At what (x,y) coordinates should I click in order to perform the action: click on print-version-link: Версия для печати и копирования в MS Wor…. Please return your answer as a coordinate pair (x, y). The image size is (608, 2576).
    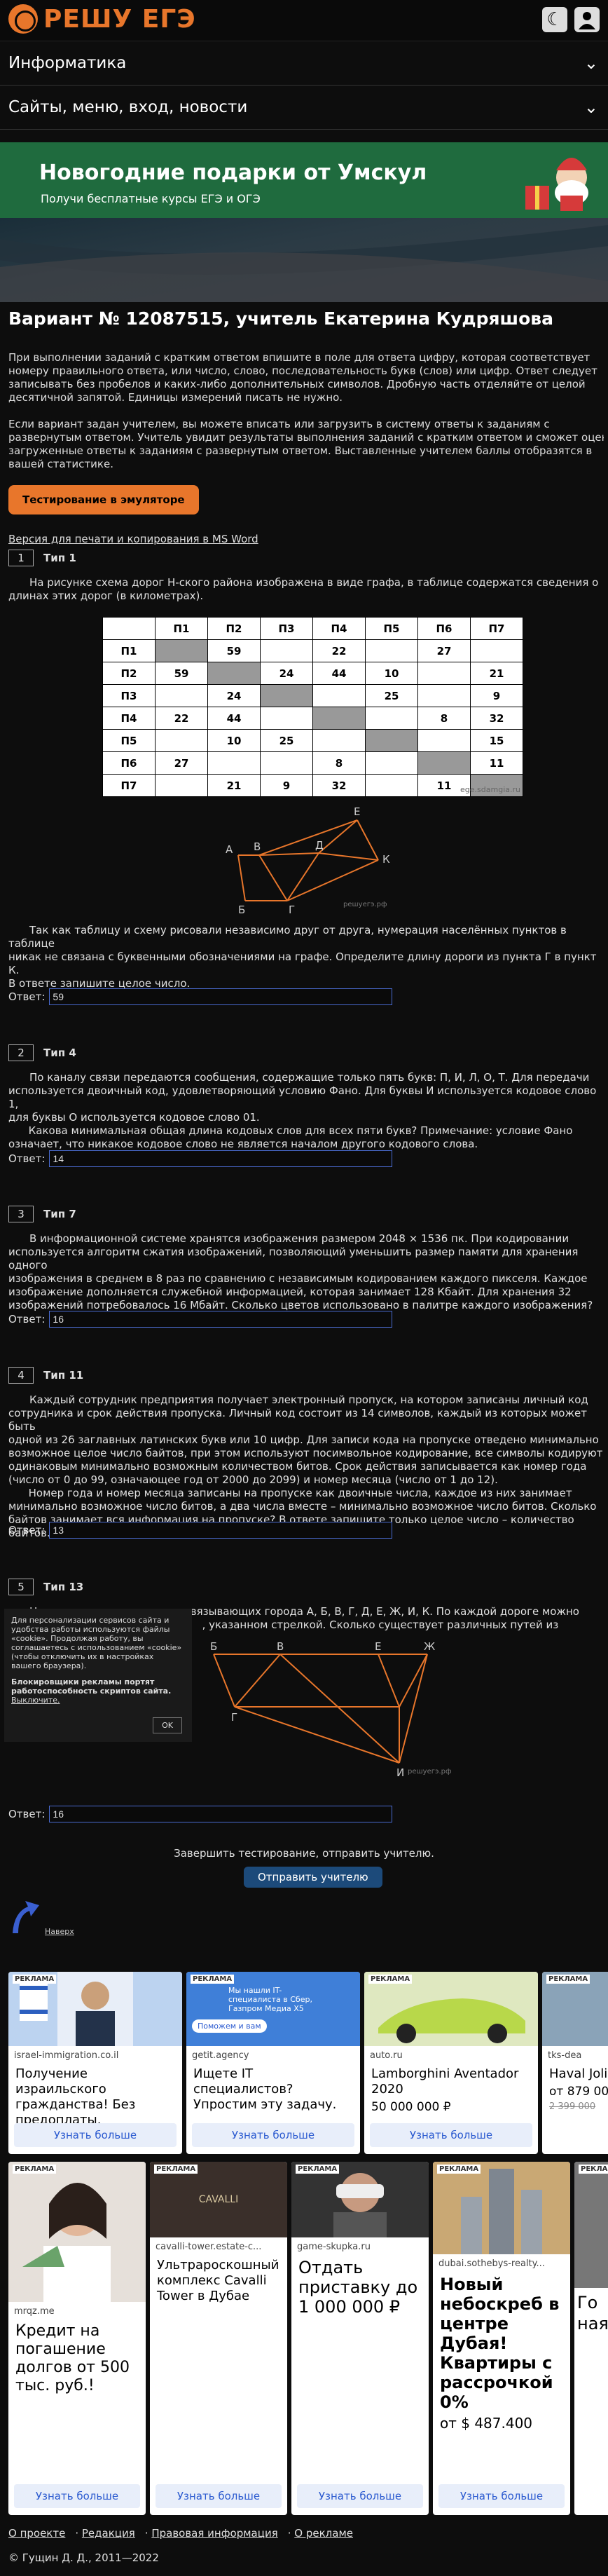
    Looking at the image, I should click on (306, 539).